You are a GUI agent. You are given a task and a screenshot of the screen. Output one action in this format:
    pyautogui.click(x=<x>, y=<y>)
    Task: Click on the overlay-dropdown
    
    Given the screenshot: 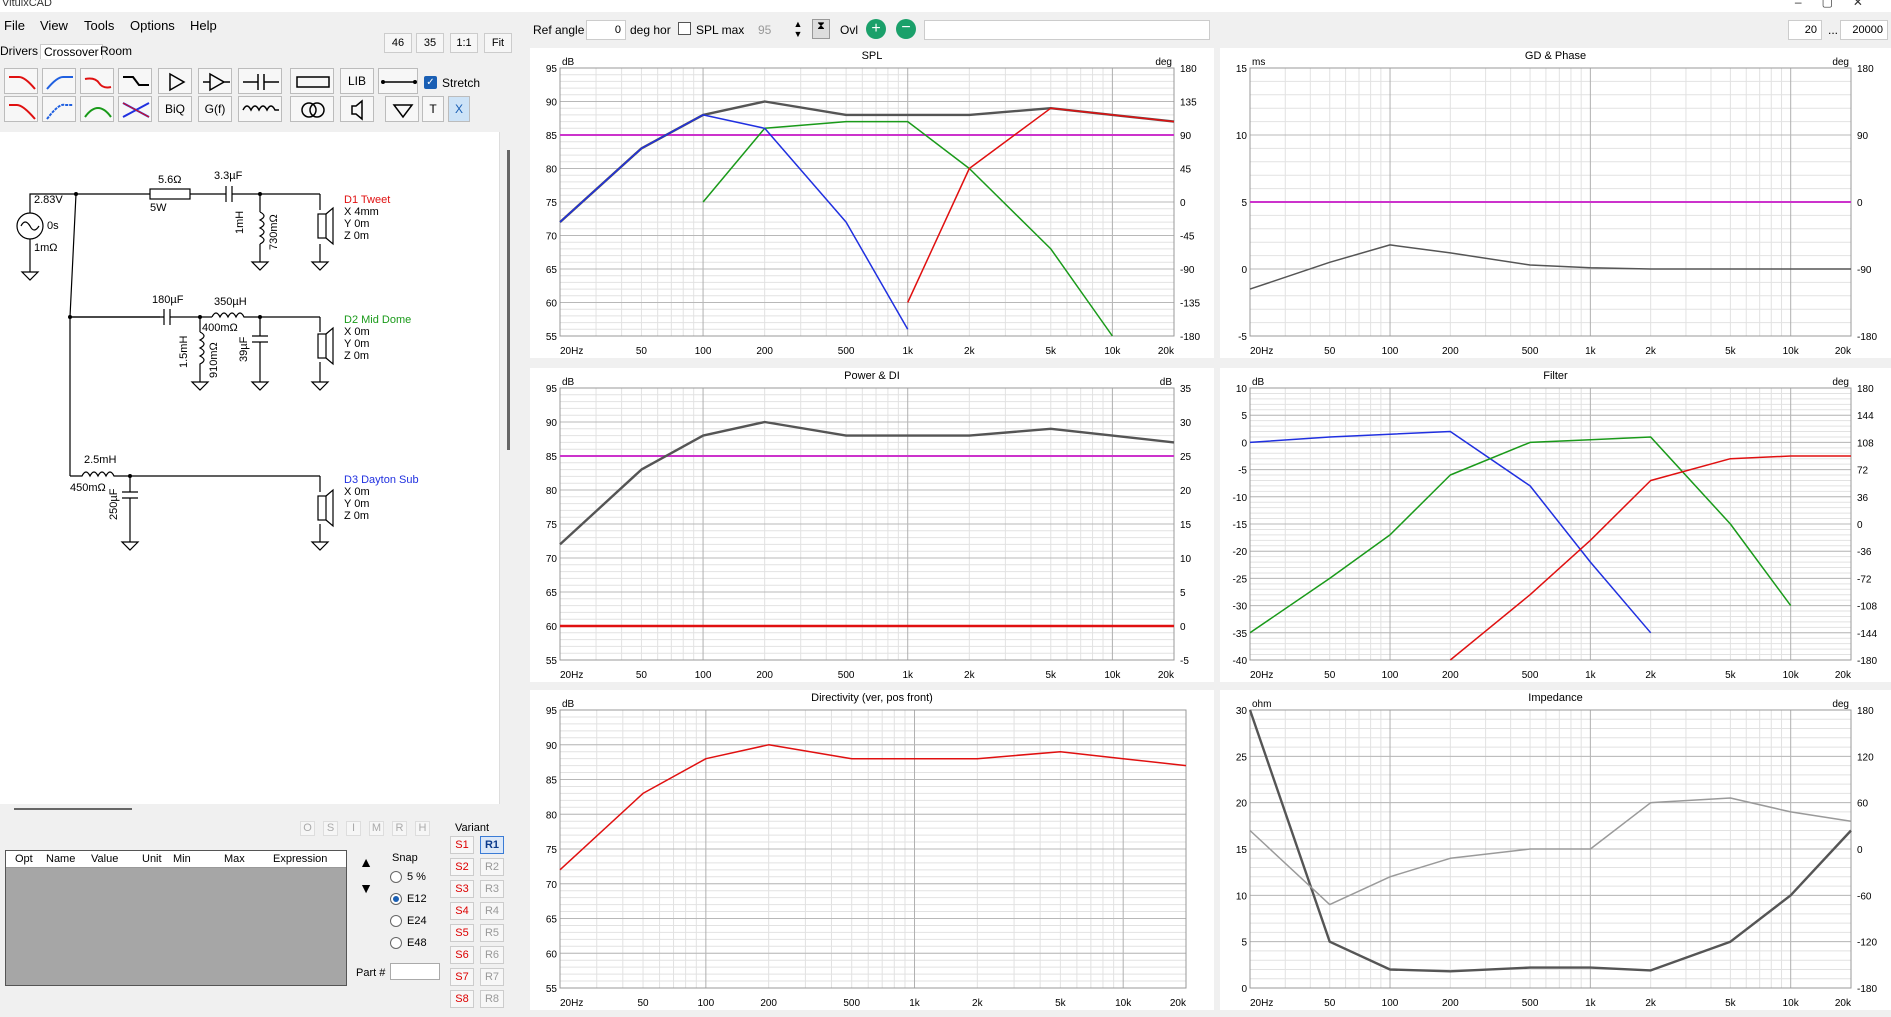 What is the action you would take?
    pyautogui.click(x=1067, y=30)
    